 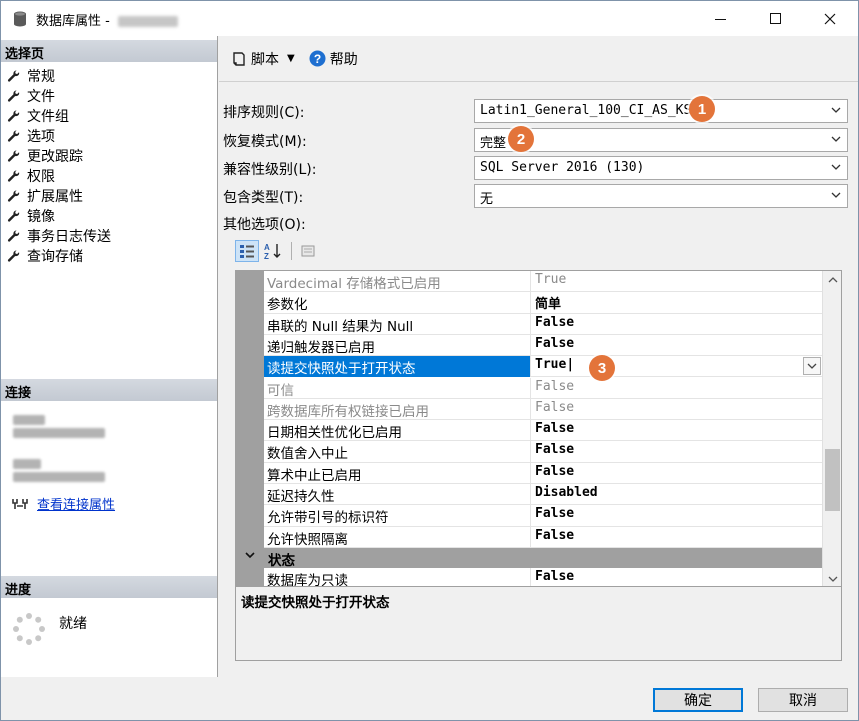 I want to click on category-header-state: 状态, so click(x=529, y=558).